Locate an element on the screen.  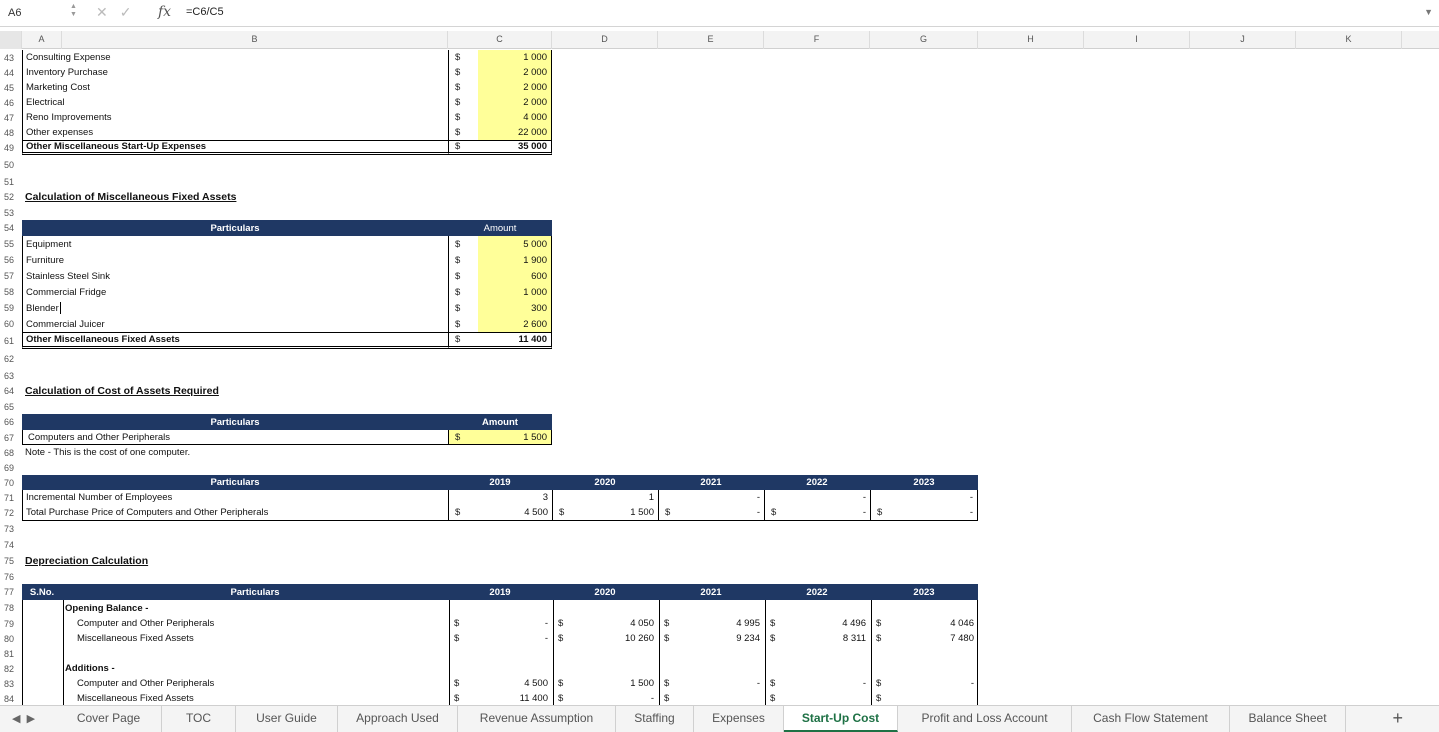
formula-input: =C6/C5 is located at coordinates (205, 12).